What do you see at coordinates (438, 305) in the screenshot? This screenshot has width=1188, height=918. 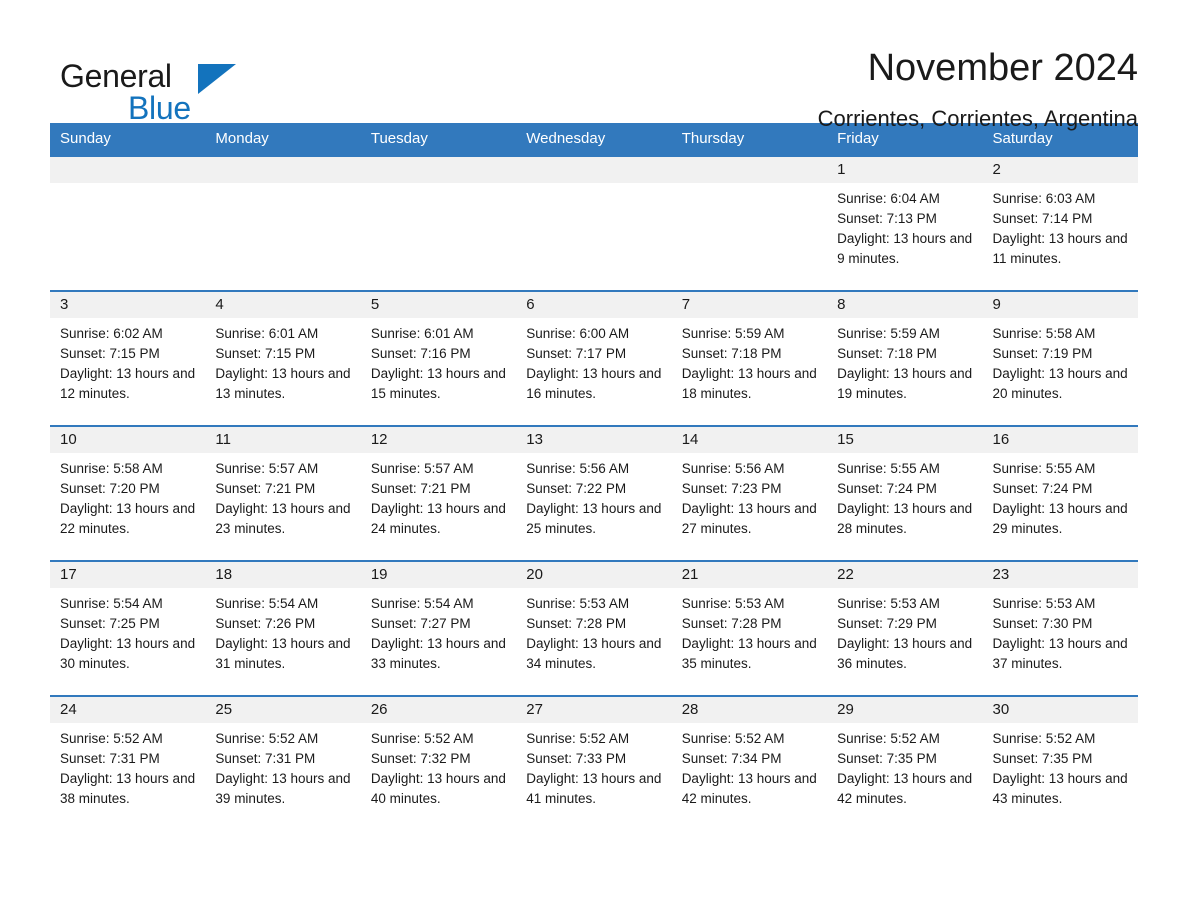 I see `day-number: 5` at bounding box center [438, 305].